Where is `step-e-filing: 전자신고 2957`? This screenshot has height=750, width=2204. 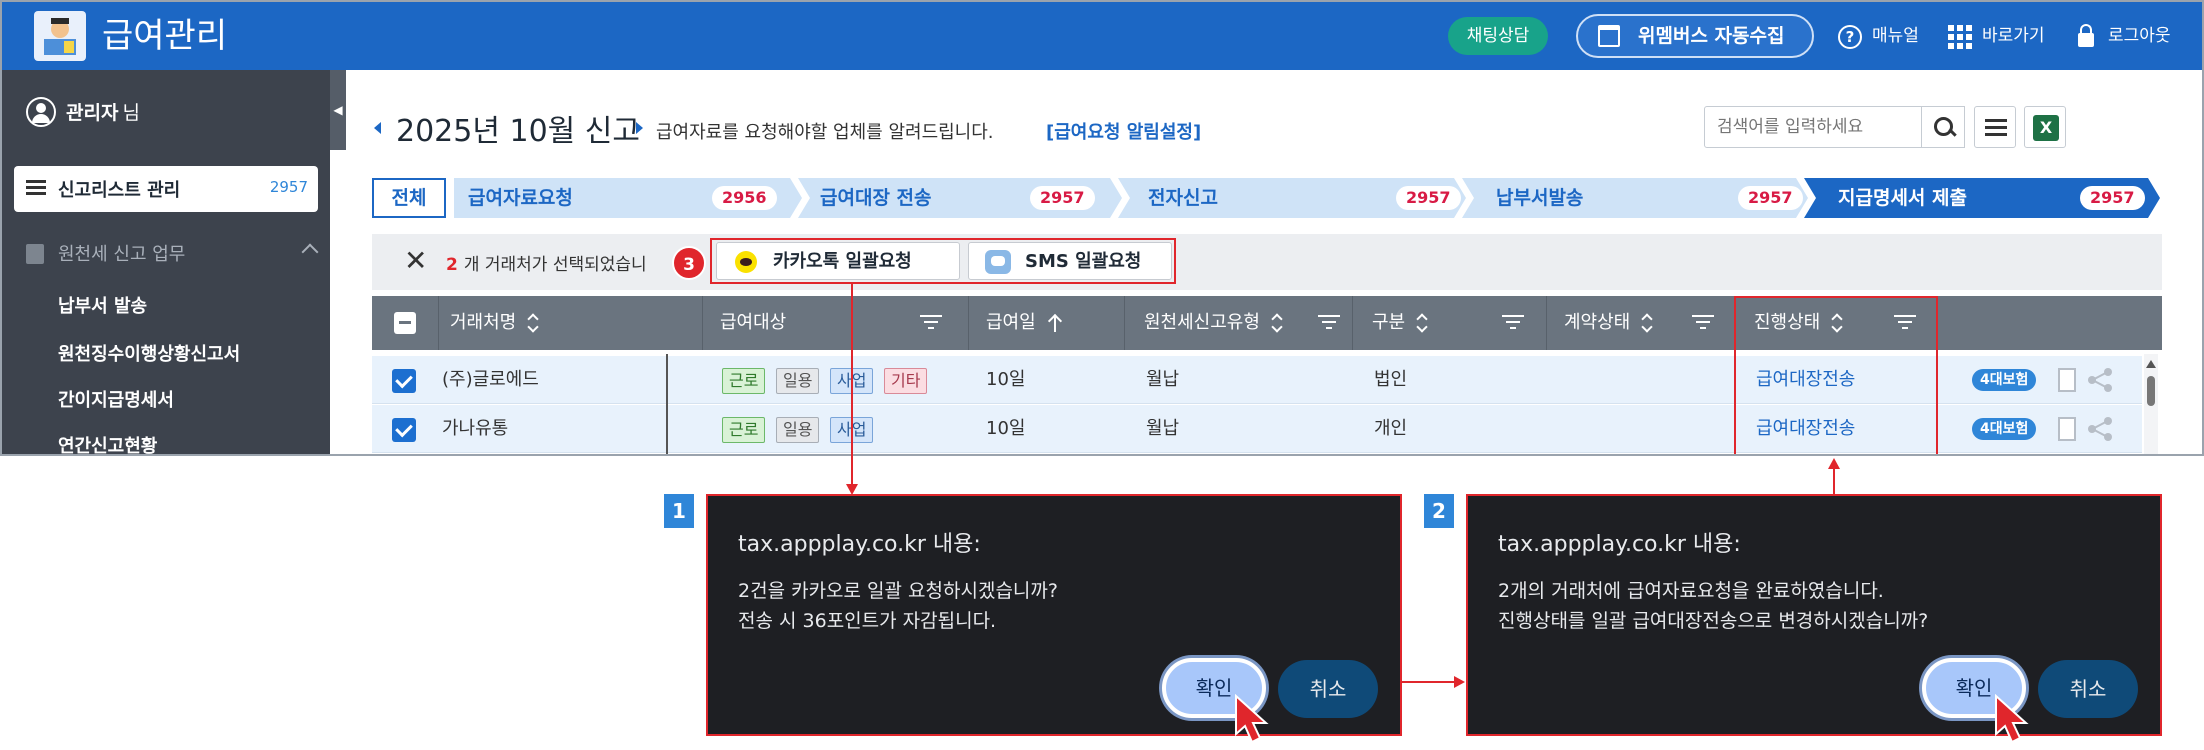 step-e-filing: 전자신고 2957 is located at coordinates (1292, 198).